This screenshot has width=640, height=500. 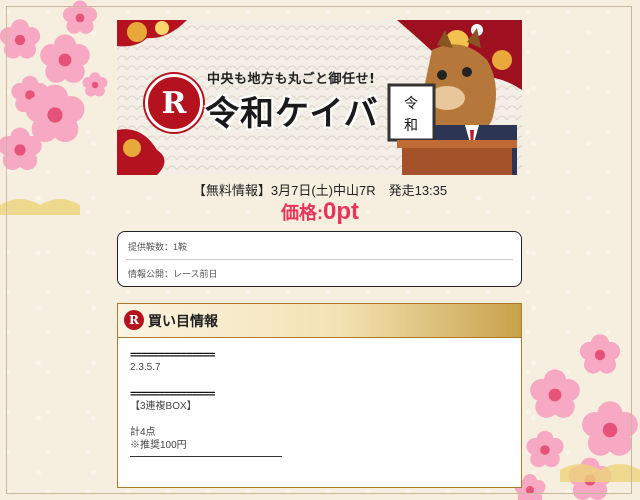 What do you see at coordinates (206, 456) in the screenshot?
I see `underline` at bounding box center [206, 456].